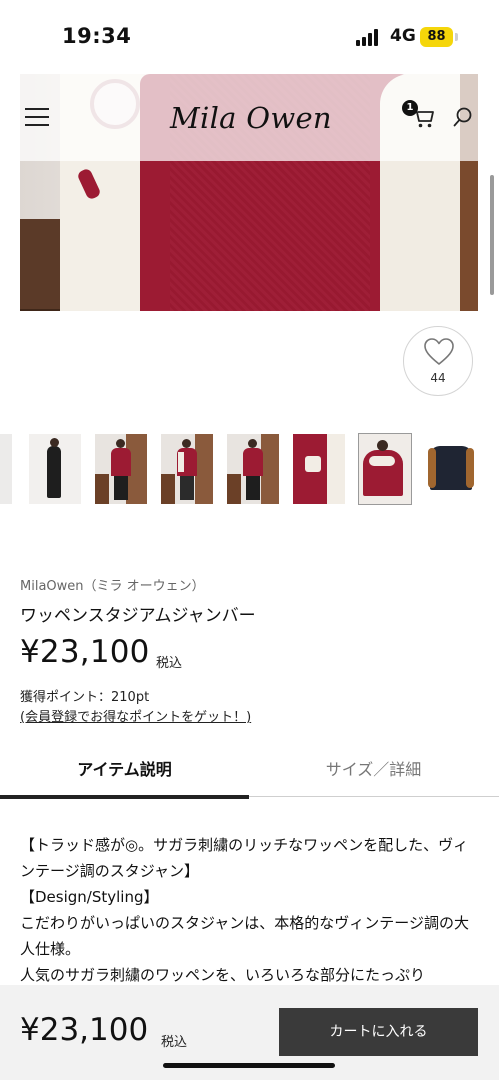  What do you see at coordinates (112, 584) in the screenshot?
I see `brand-name: MilaOwen（ミラ オーウェン）` at bounding box center [112, 584].